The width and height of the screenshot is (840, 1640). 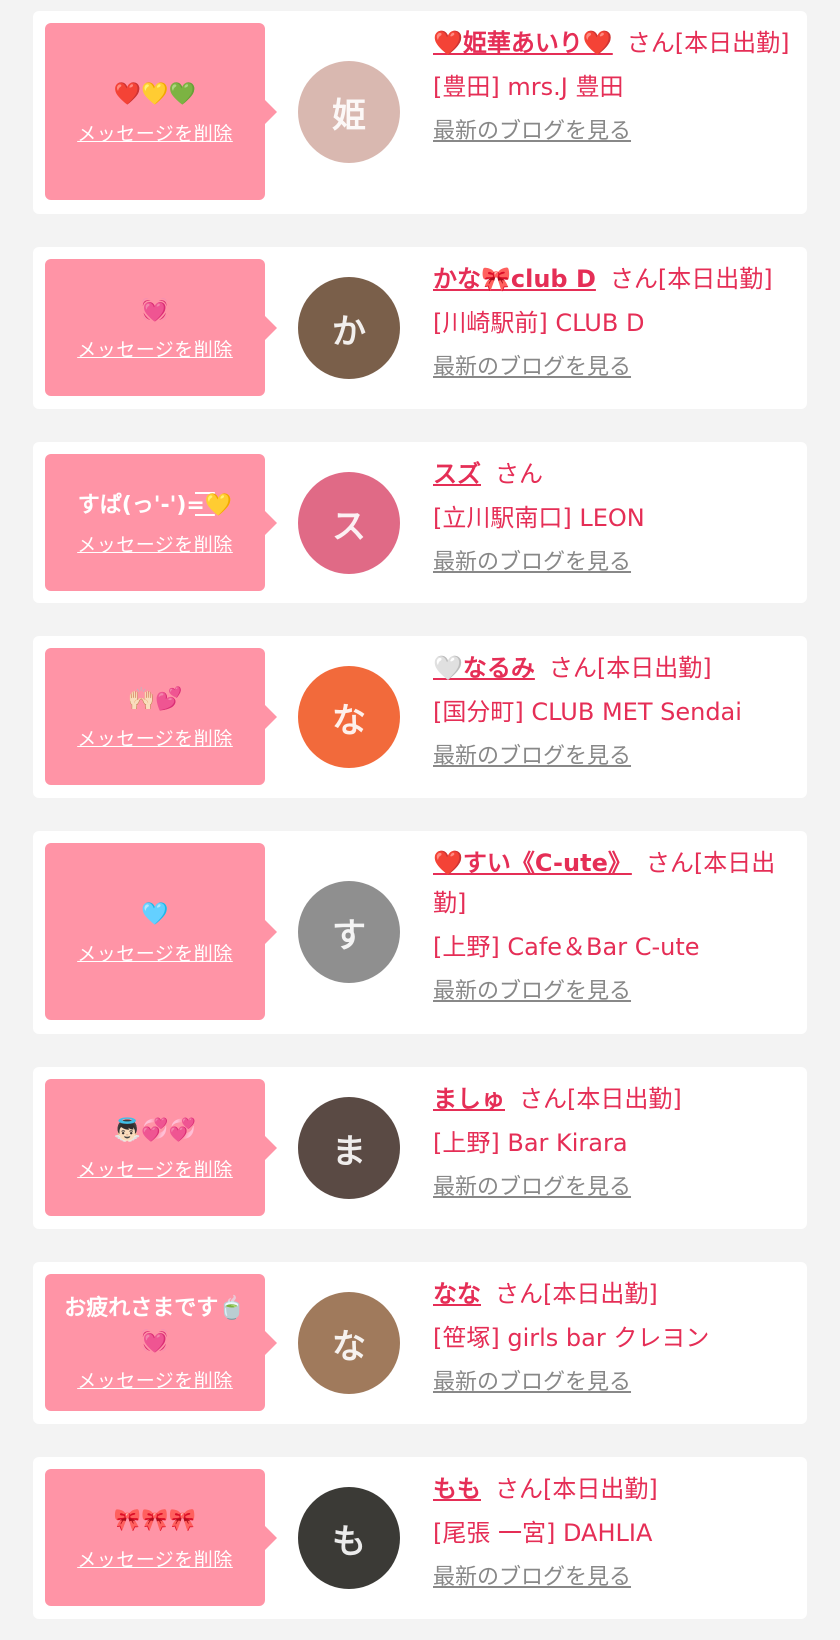 I want to click on cast-title-line: もも さん[本日出勤], so click(x=614, y=1489).